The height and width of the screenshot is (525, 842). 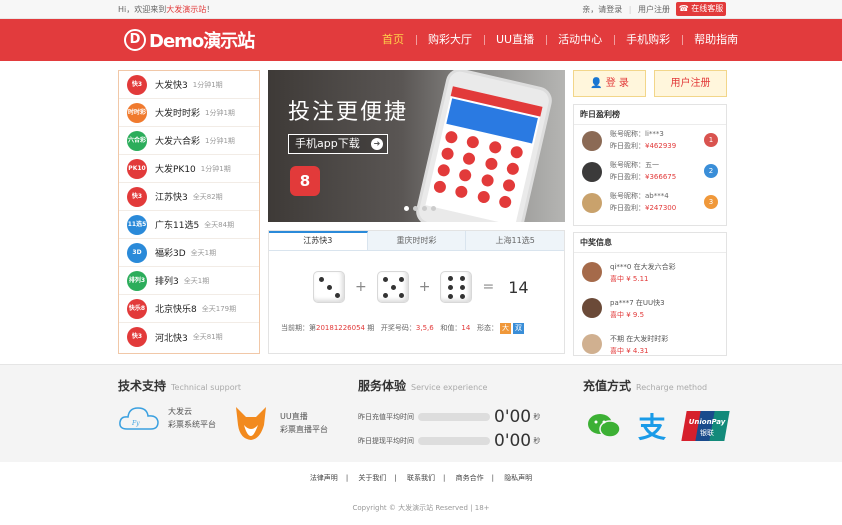 What do you see at coordinates (189, 40) in the screenshot?
I see `logo: D Demo演示站` at bounding box center [189, 40].